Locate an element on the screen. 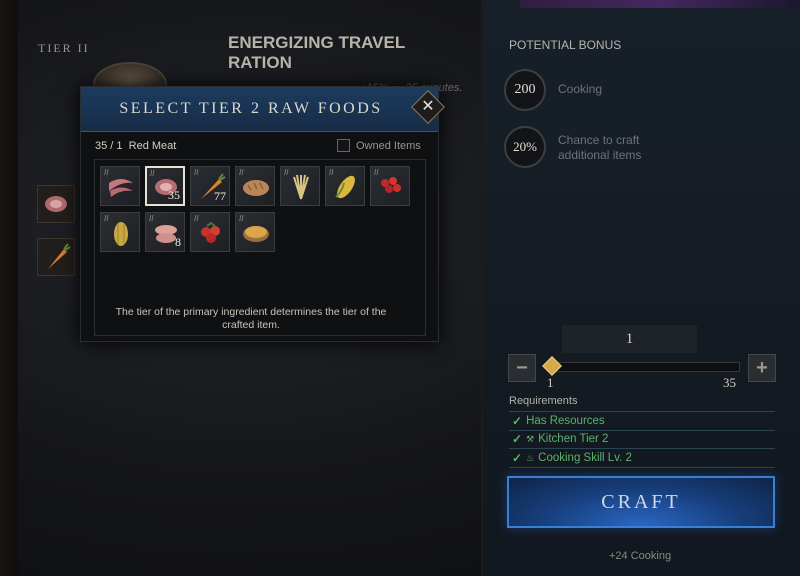 The height and width of the screenshot is (576, 800). tomatoes-icon is located at coordinates (210, 232).